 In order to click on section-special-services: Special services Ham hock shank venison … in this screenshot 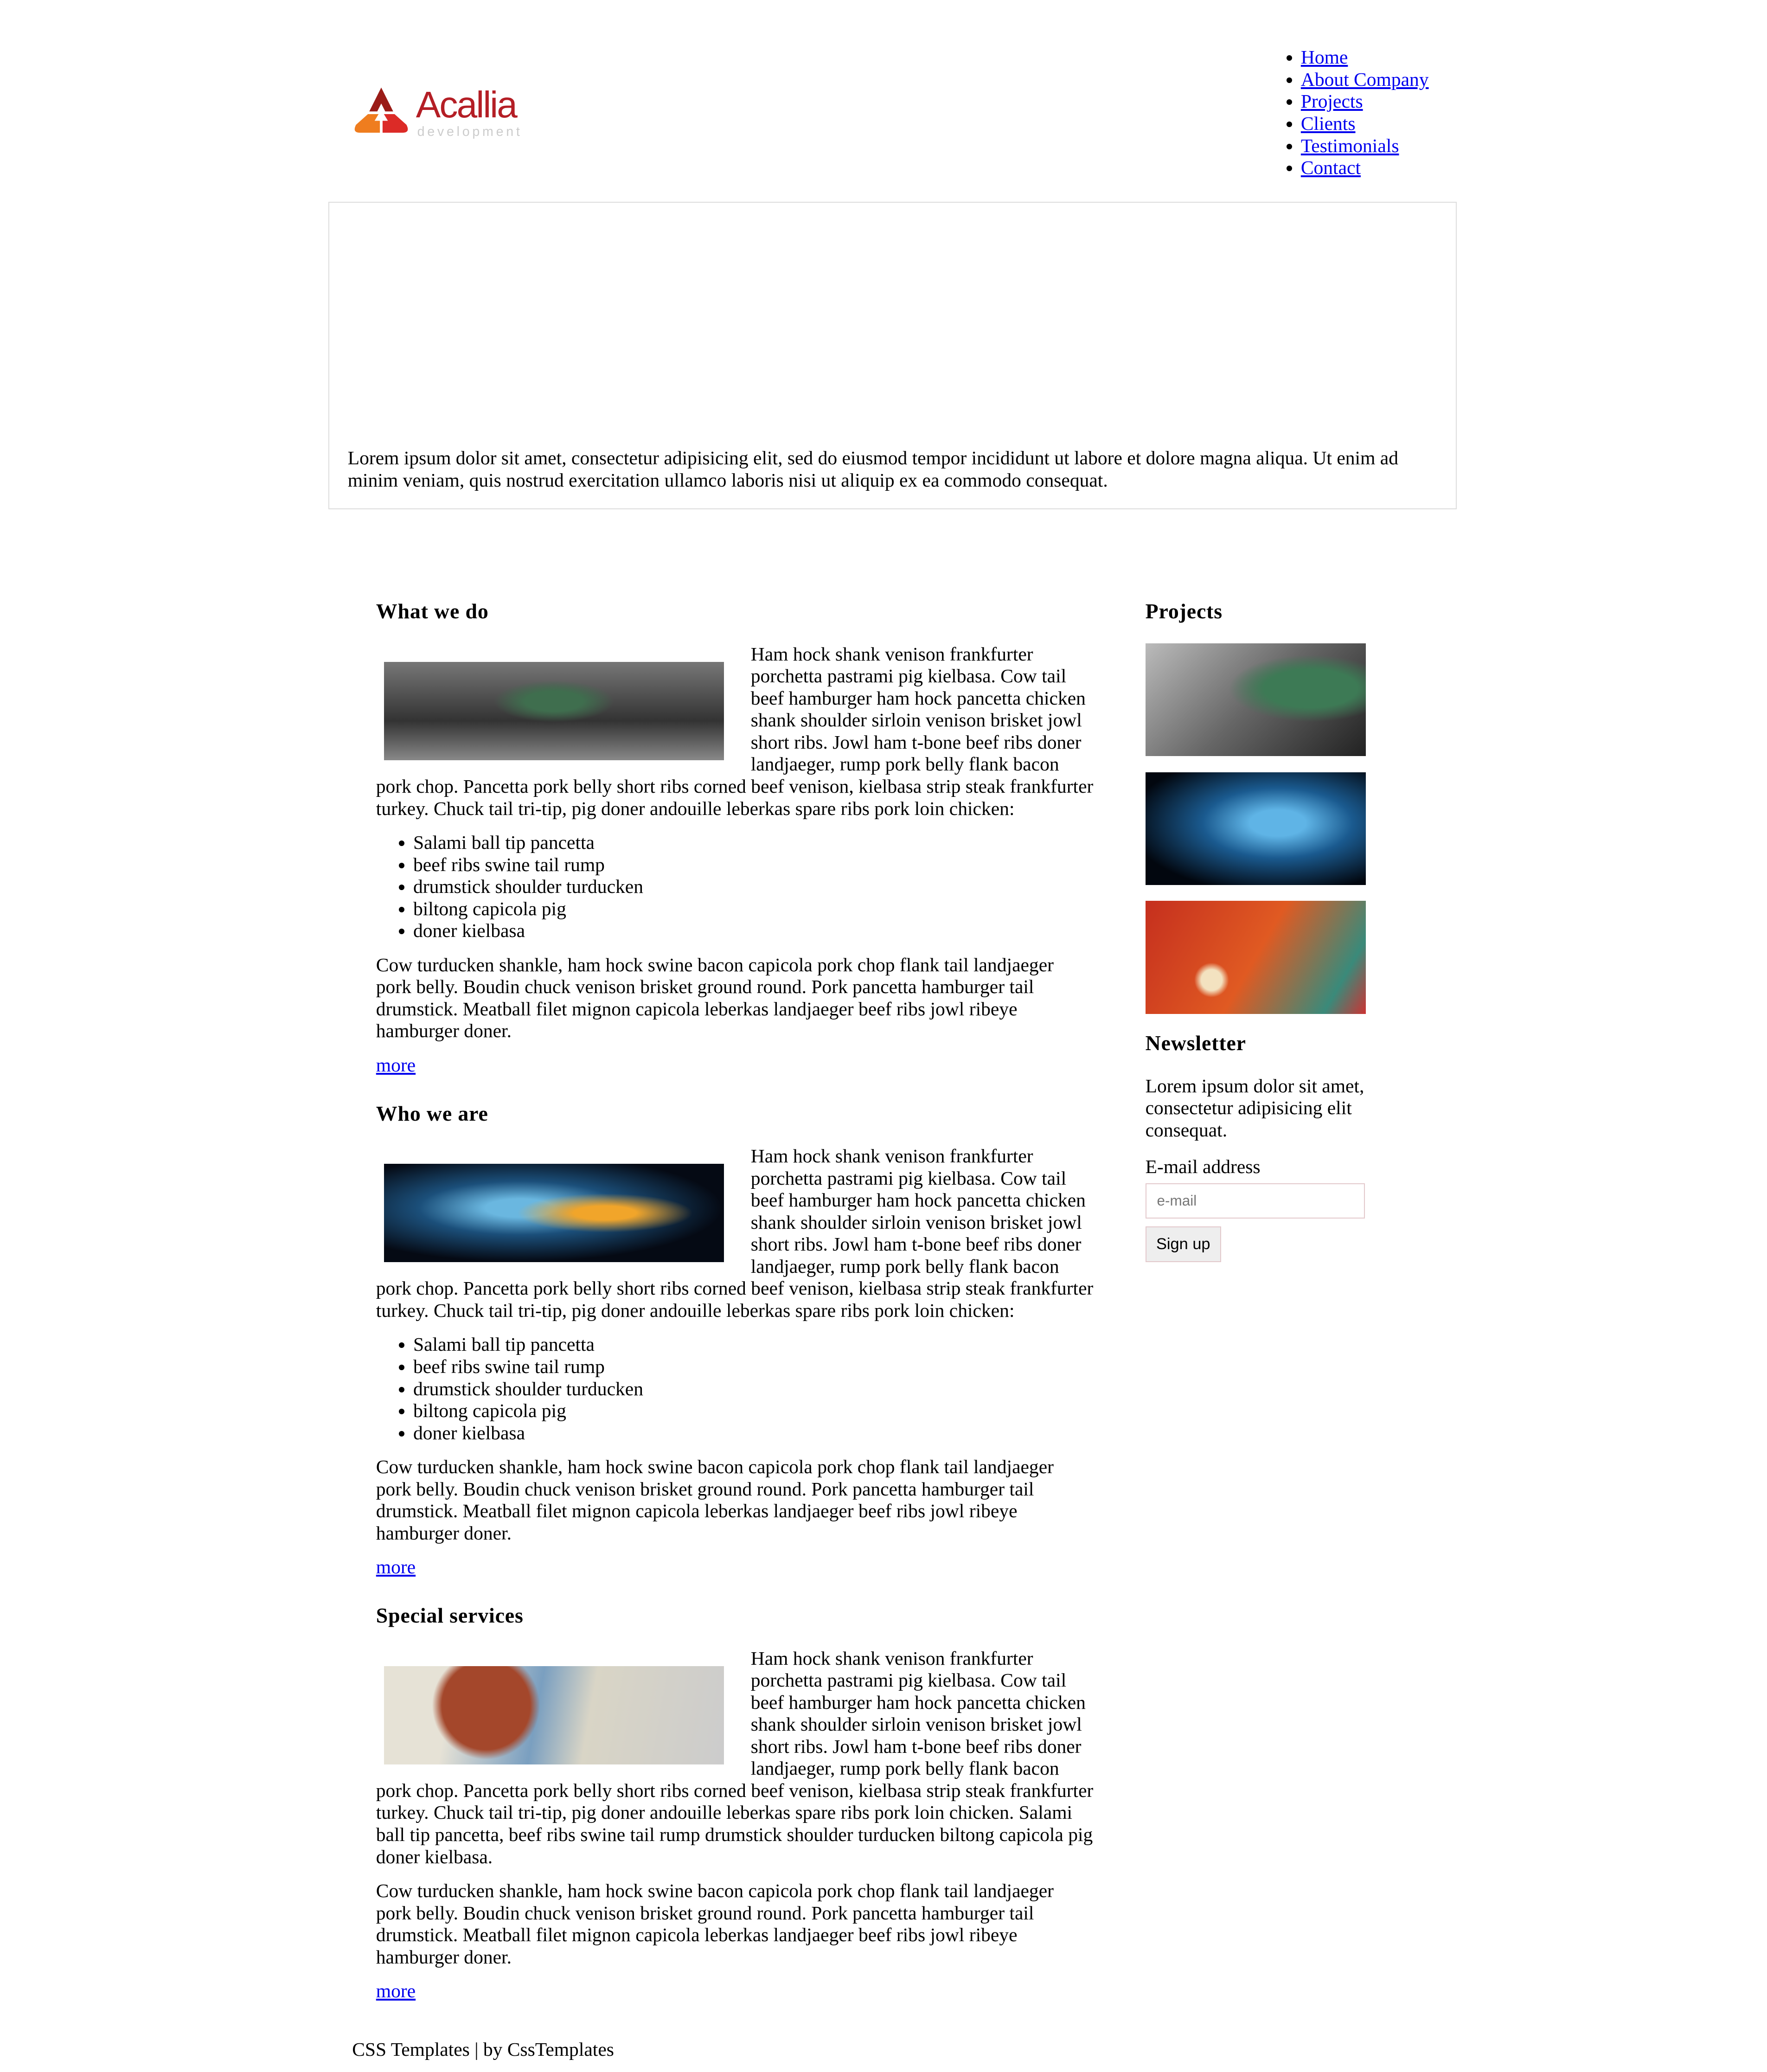, I will do `click(735, 1802)`.